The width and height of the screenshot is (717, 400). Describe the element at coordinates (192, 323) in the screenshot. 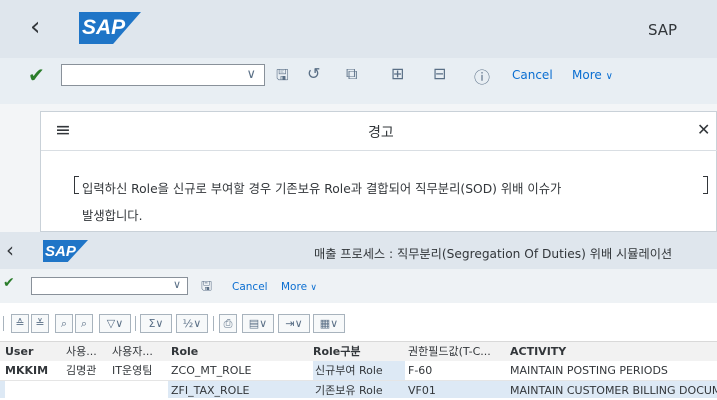

I see `subtotal-icon: ½∨` at that location.